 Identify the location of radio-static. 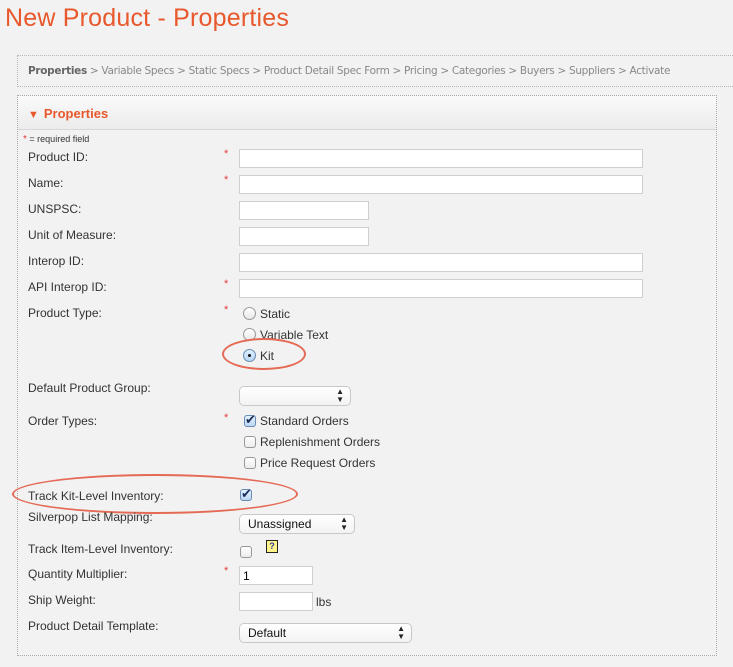
(249, 313).